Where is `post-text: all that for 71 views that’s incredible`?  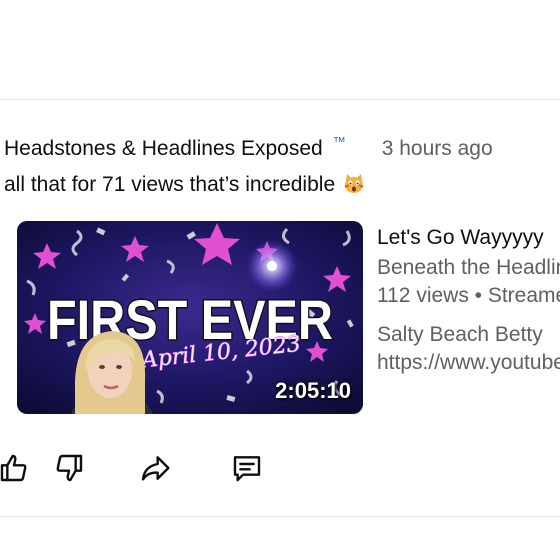 post-text: all that for 71 views that’s incredible is located at coordinates (282, 185).